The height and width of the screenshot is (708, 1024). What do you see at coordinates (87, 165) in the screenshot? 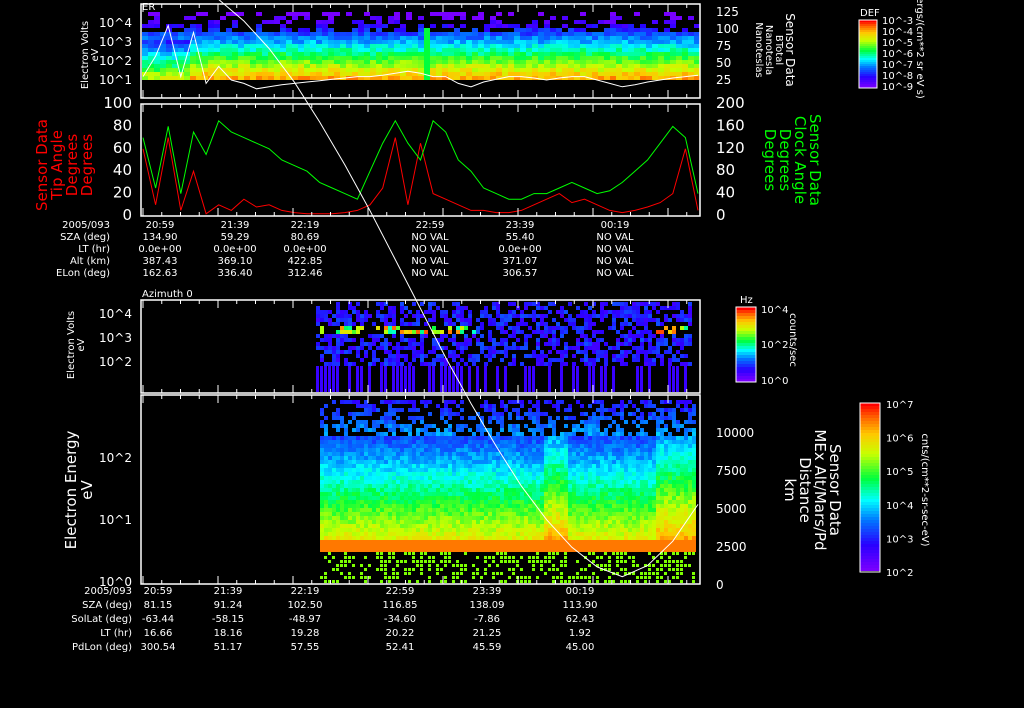
I see `left-axis-label: Degrees` at bounding box center [87, 165].